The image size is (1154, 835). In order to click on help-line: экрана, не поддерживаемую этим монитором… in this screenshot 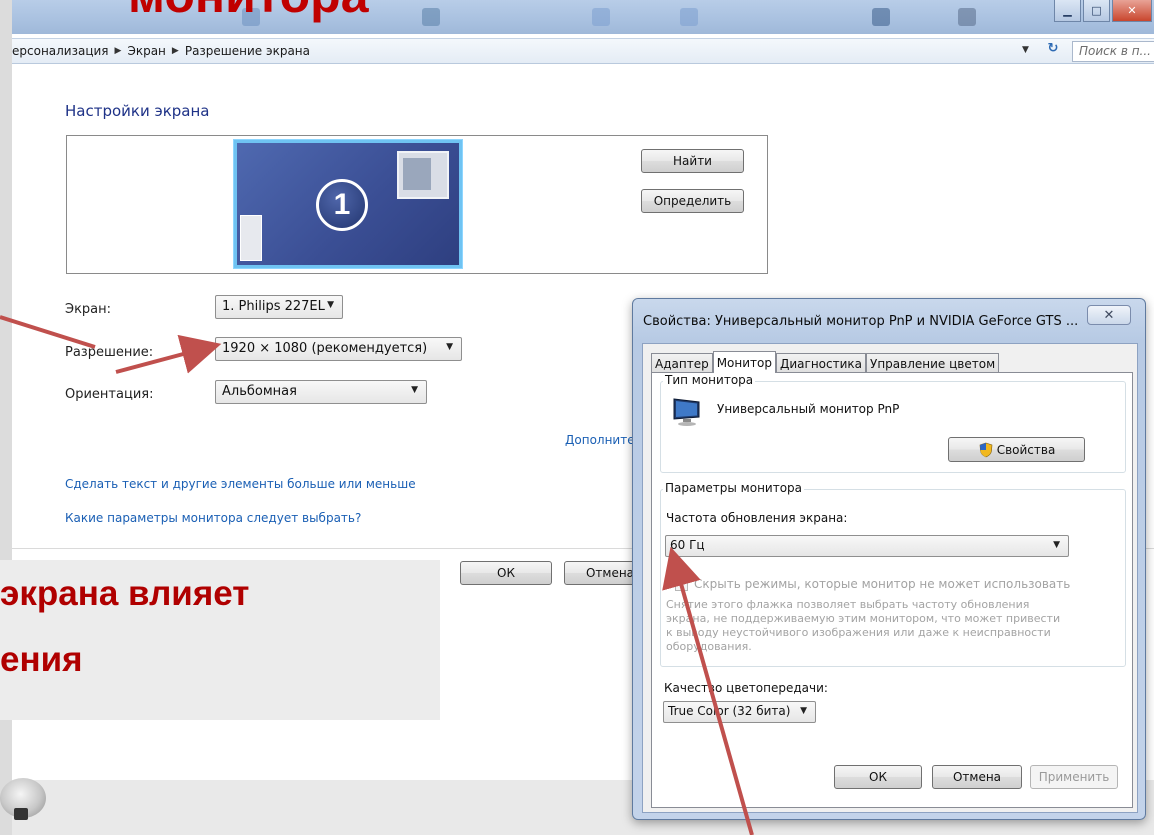, I will do `click(863, 618)`.